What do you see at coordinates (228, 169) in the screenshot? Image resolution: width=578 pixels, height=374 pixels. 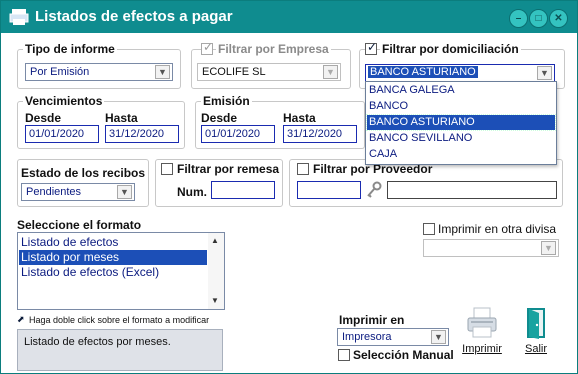 I see `remesa-label: Filtrar por remesa` at bounding box center [228, 169].